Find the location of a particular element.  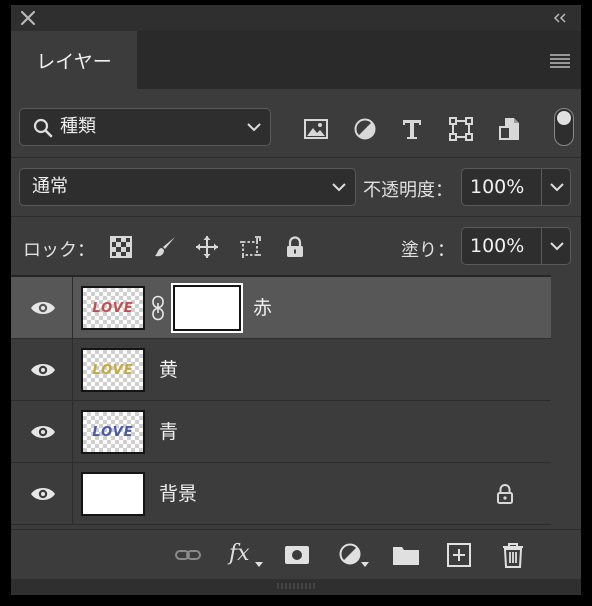

resize-grip is located at coordinates (296, 587).